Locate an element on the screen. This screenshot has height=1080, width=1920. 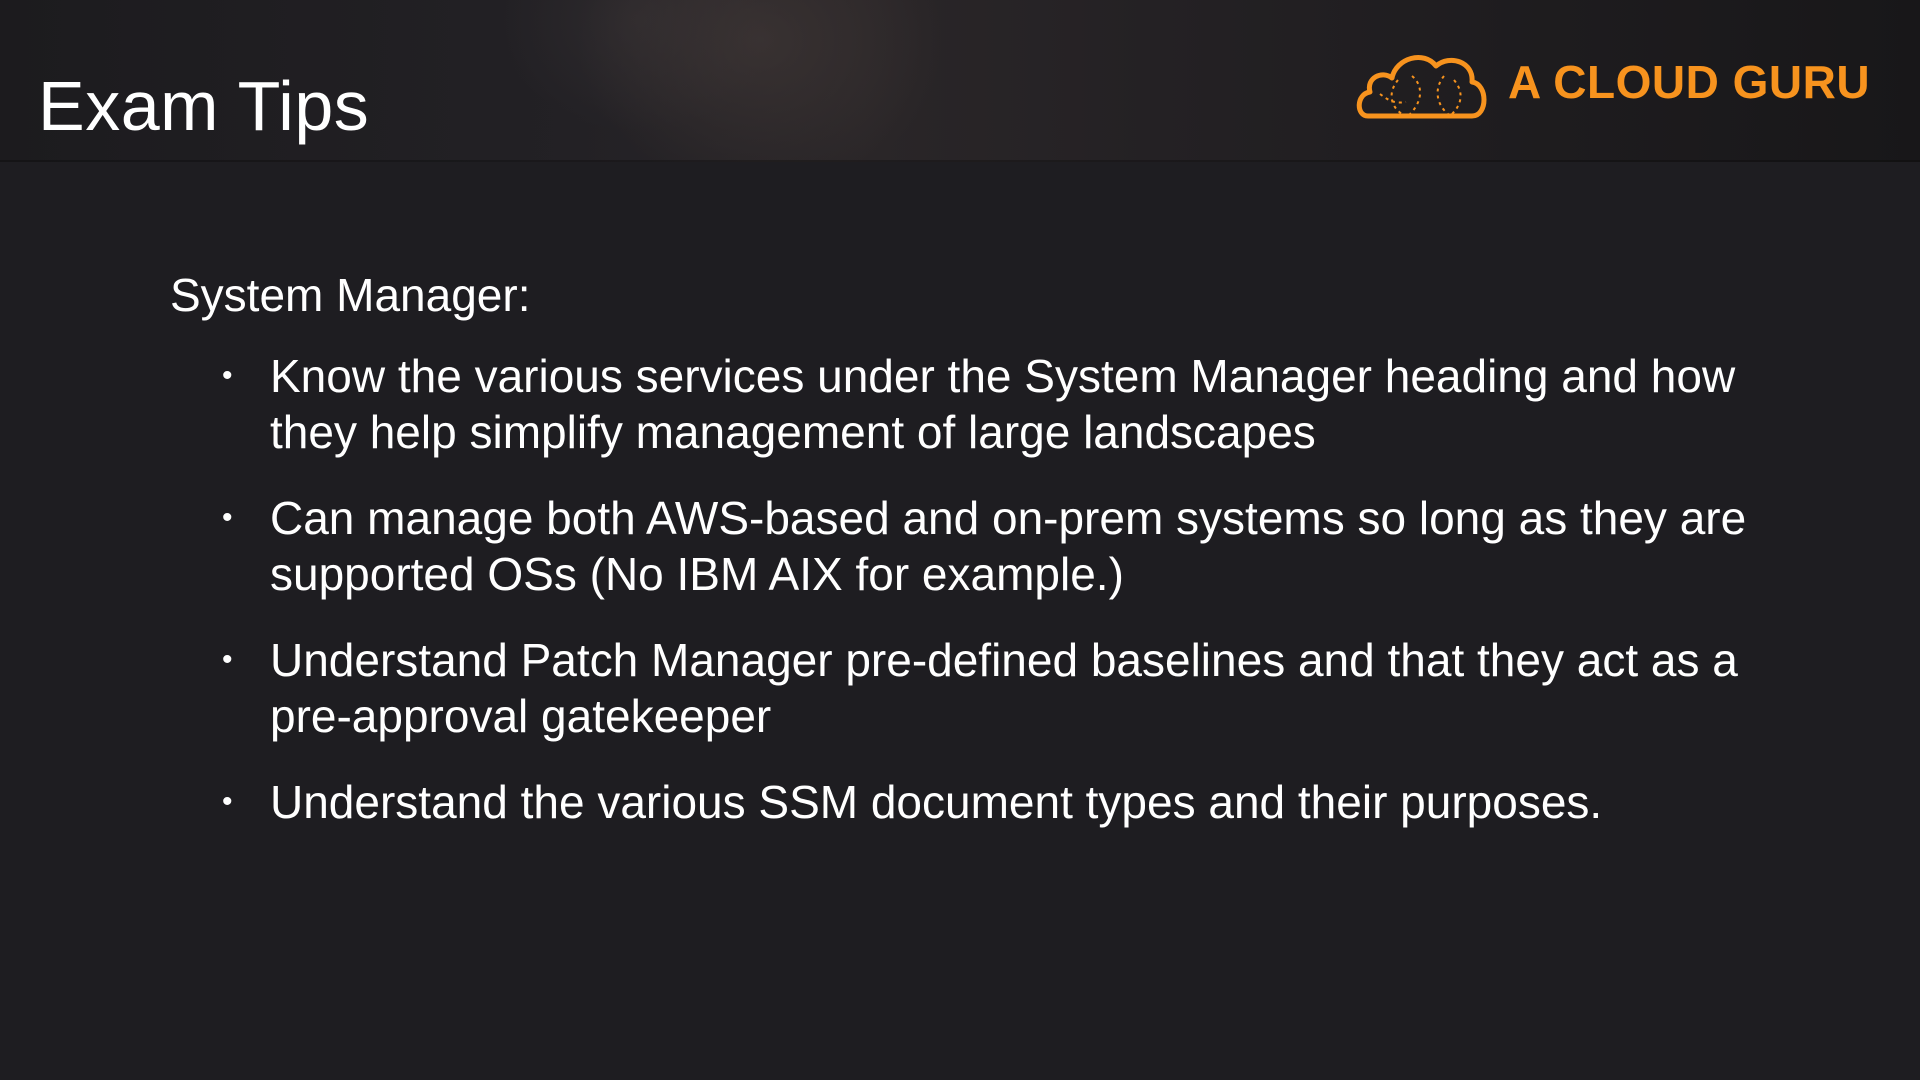
cloud-logo-icon is located at coordinates (1421, 87).